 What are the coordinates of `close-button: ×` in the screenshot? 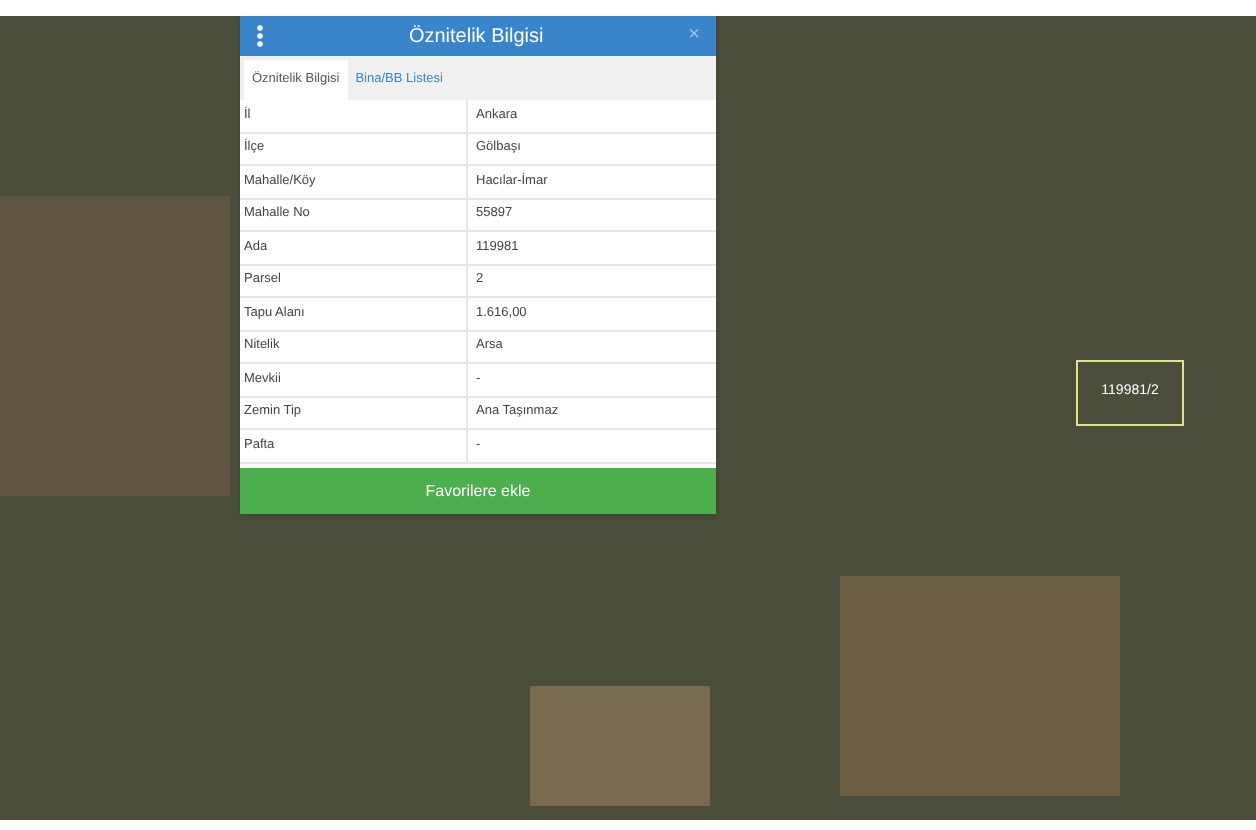 It's located at (694, 36).